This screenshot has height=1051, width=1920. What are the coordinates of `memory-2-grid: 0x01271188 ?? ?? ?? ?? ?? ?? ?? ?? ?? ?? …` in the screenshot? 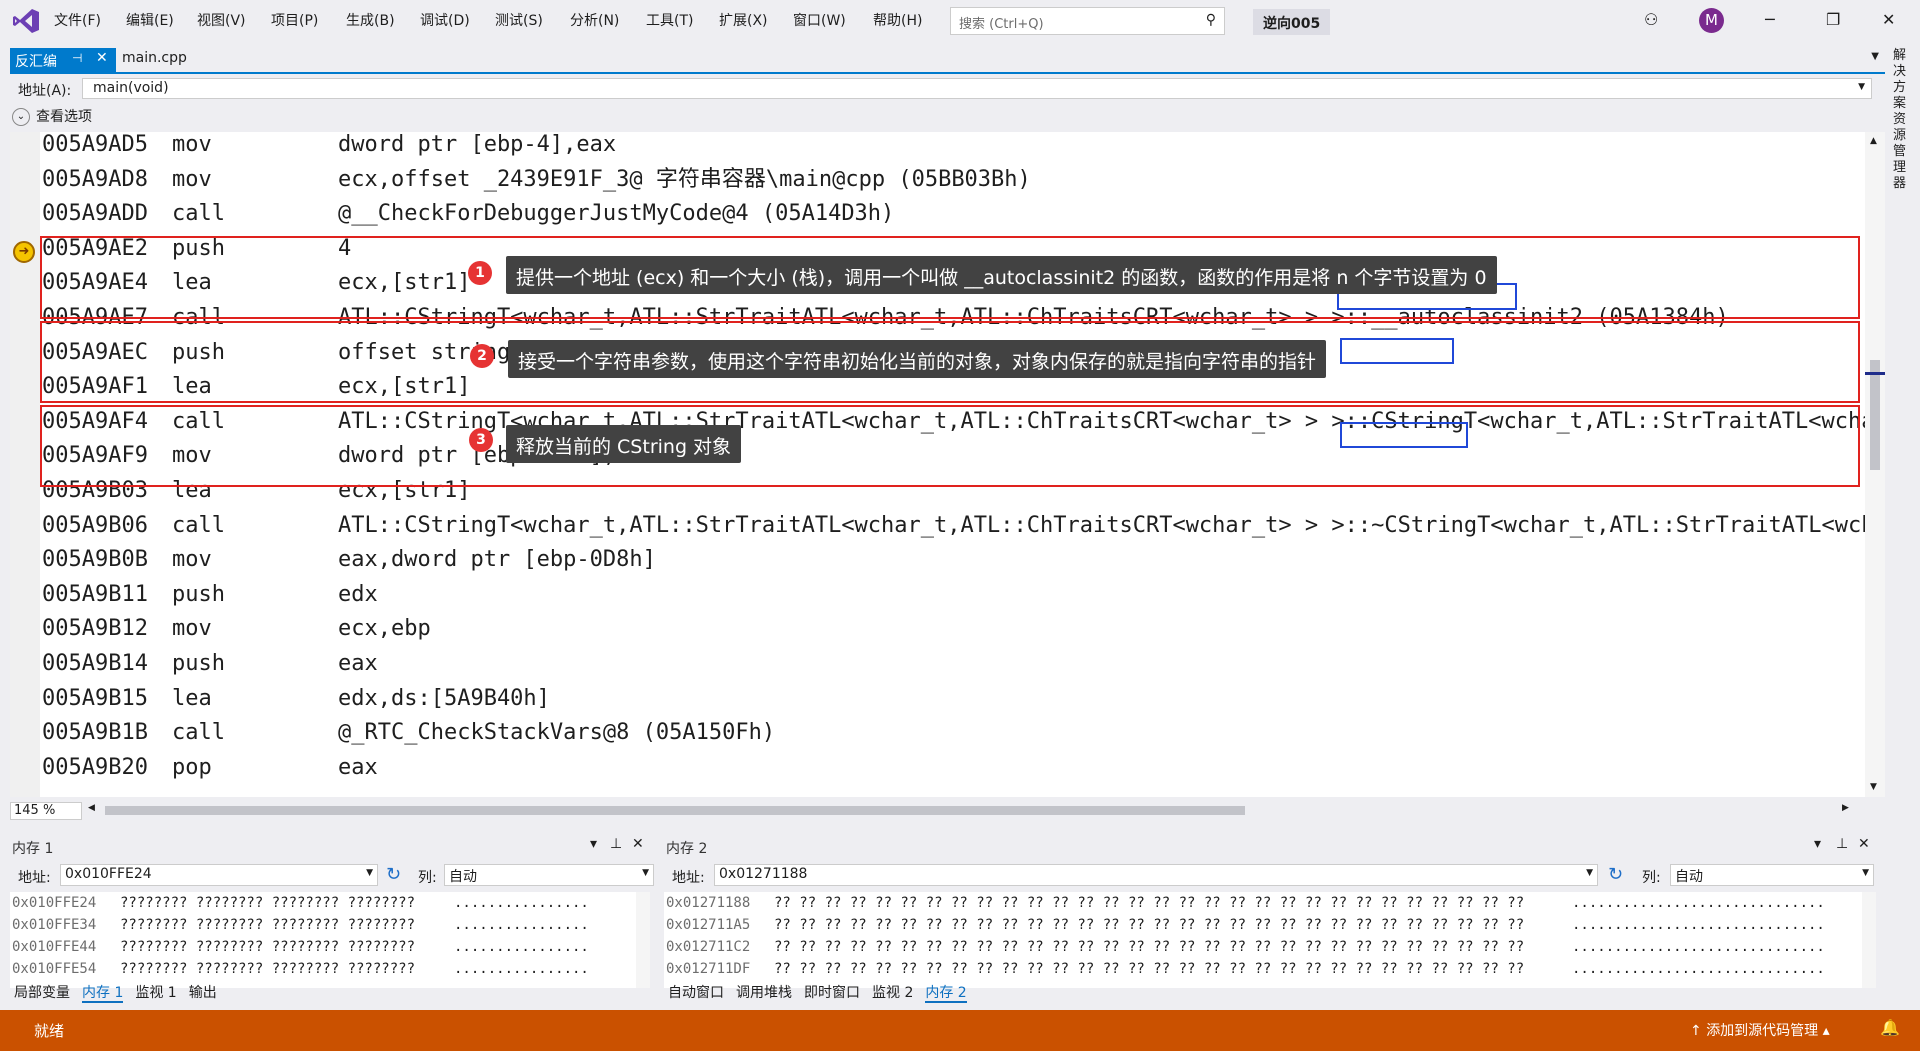 It's located at (1264, 940).